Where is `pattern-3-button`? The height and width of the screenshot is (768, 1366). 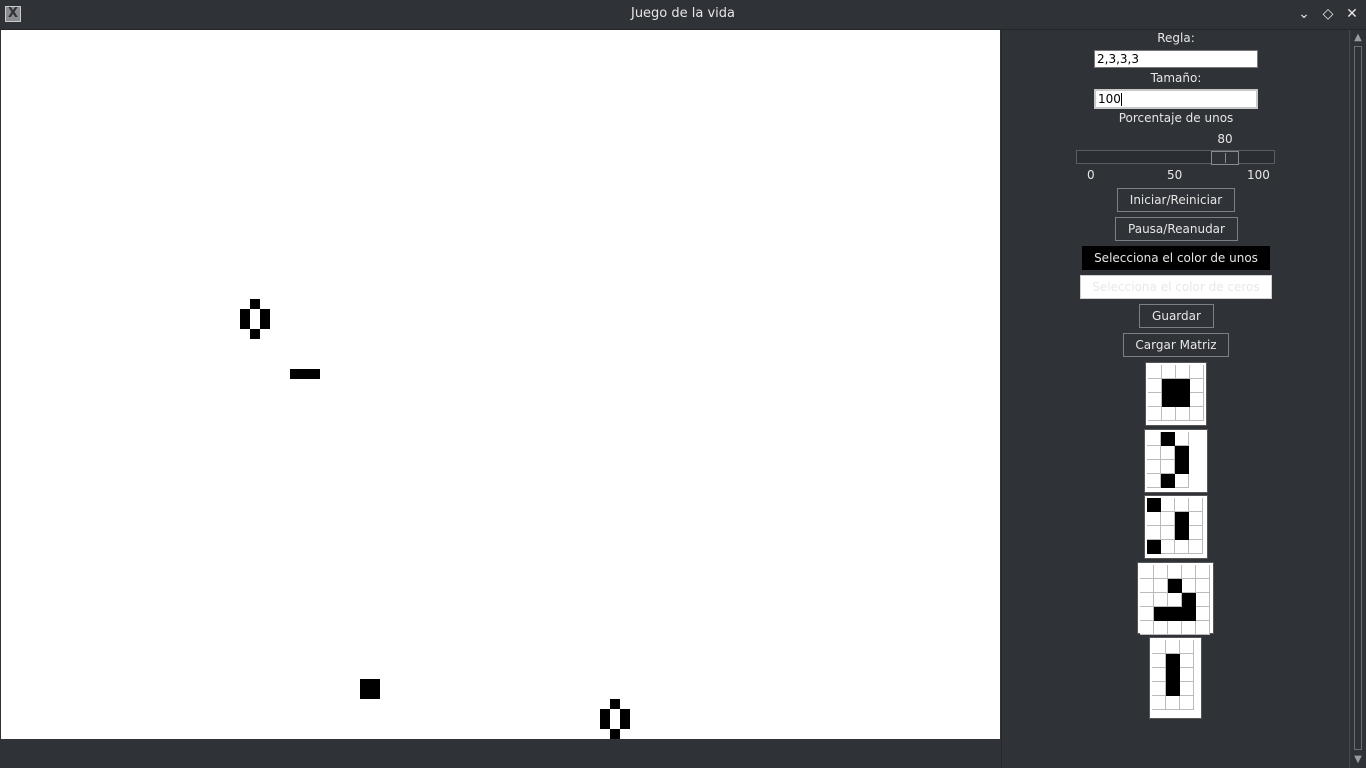 pattern-3-button is located at coordinates (1176, 527).